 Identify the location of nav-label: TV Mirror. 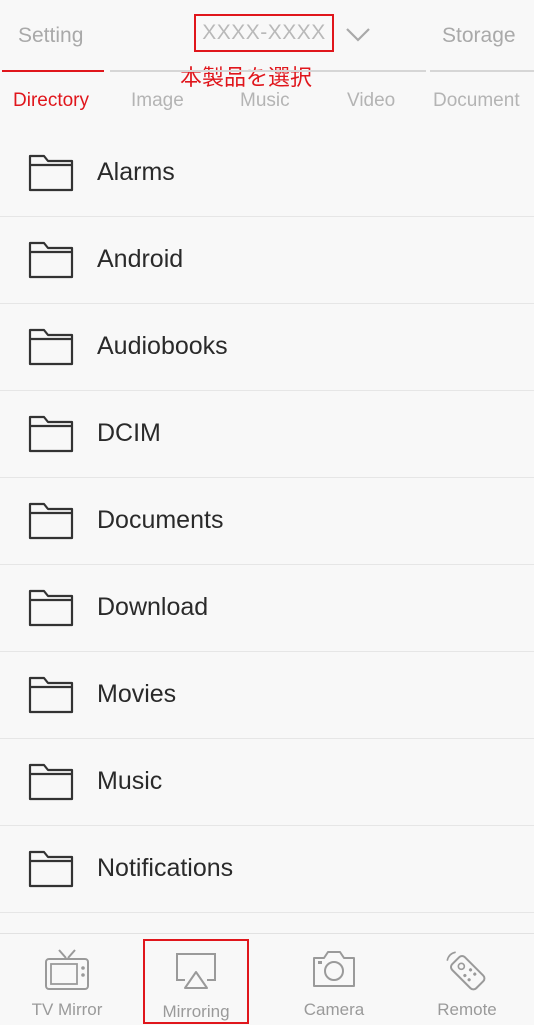
(67, 1009).